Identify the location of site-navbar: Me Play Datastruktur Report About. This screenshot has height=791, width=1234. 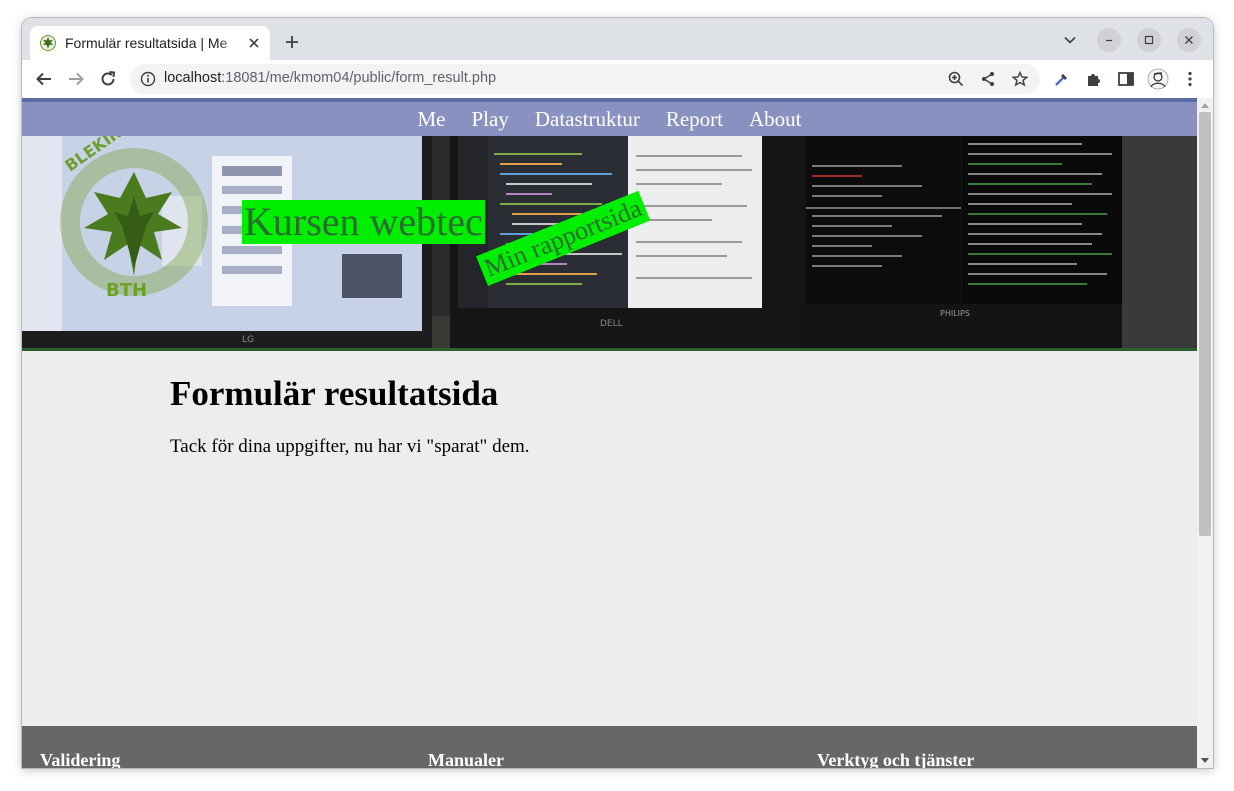
(609, 119).